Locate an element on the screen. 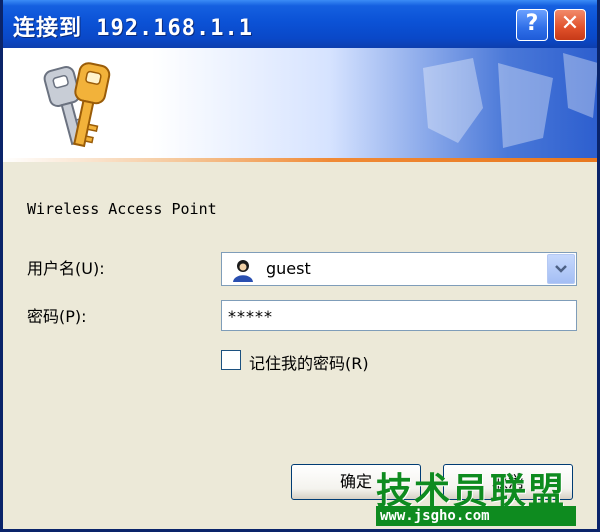 The height and width of the screenshot is (532, 600). watermark: 技术员联盟 www.jsgho.com is located at coordinates (486, 494).